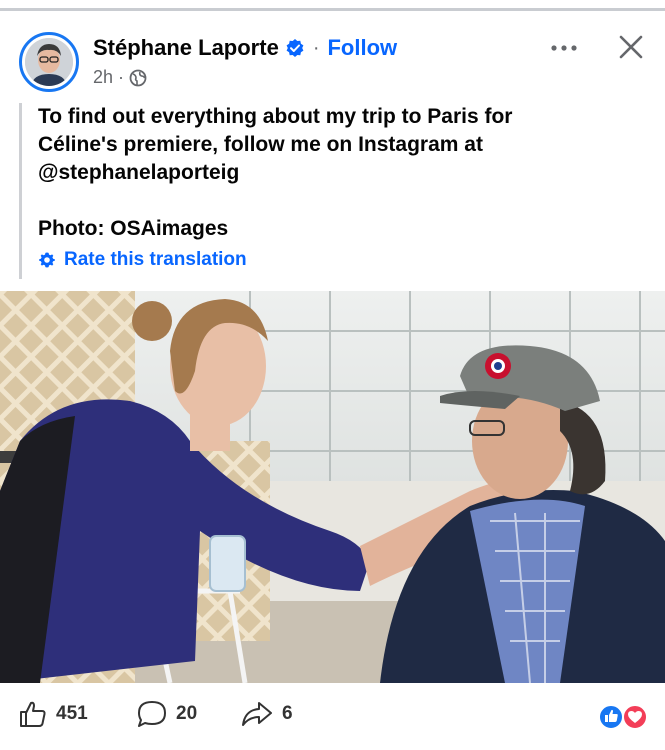 This screenshot has height=750, width=665. I want to click on rate-translation-link: Rate this translation, so click(343, 260).